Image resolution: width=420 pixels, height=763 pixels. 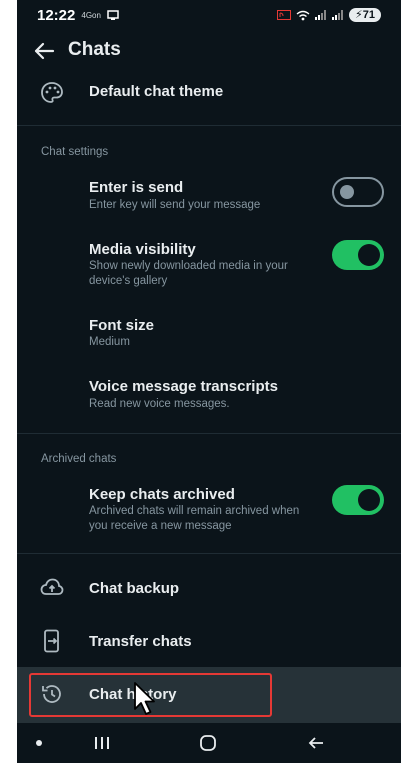 What do you see at coordinates (209, 52) in the screenshot?
I see `app-bar: Chats` at bounding box center [209, 52].